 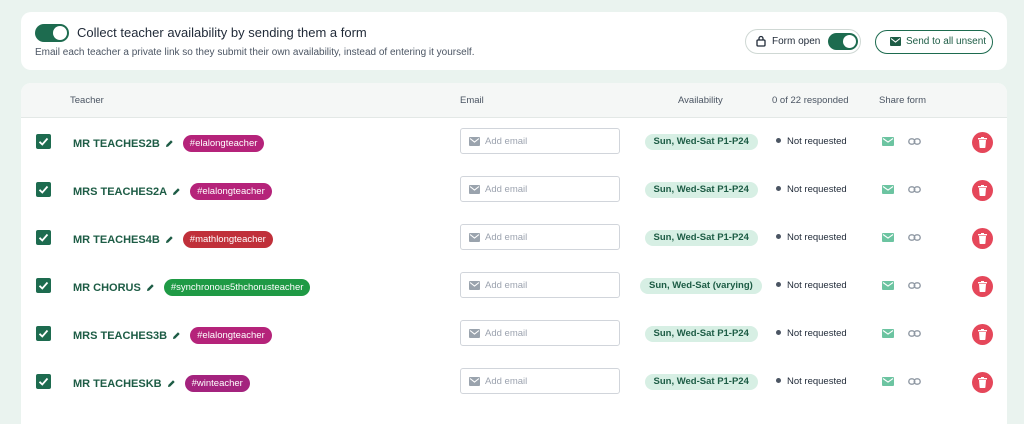 What do you see at coordinates (810, 100) in the screenshot?
I see `column-responded: 0 of 22 responded` at bounding box center [810, 100].